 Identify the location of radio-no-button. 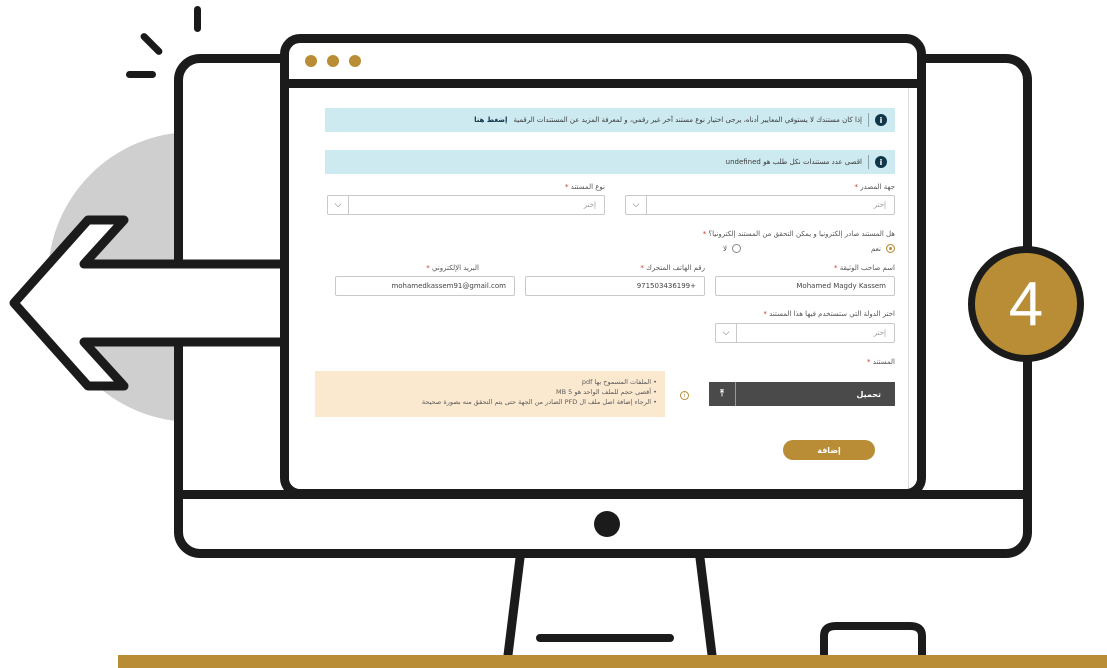
(736, 248).